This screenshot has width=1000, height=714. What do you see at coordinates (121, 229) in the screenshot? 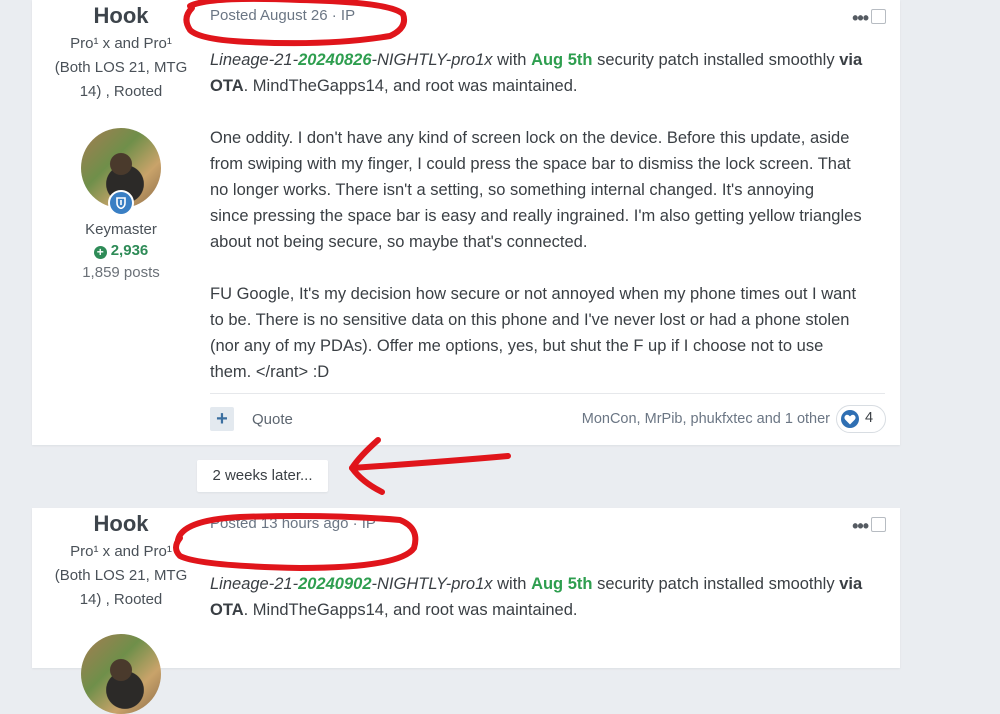
I see `member-role: Keymaster` at bounding box center [121, 229].